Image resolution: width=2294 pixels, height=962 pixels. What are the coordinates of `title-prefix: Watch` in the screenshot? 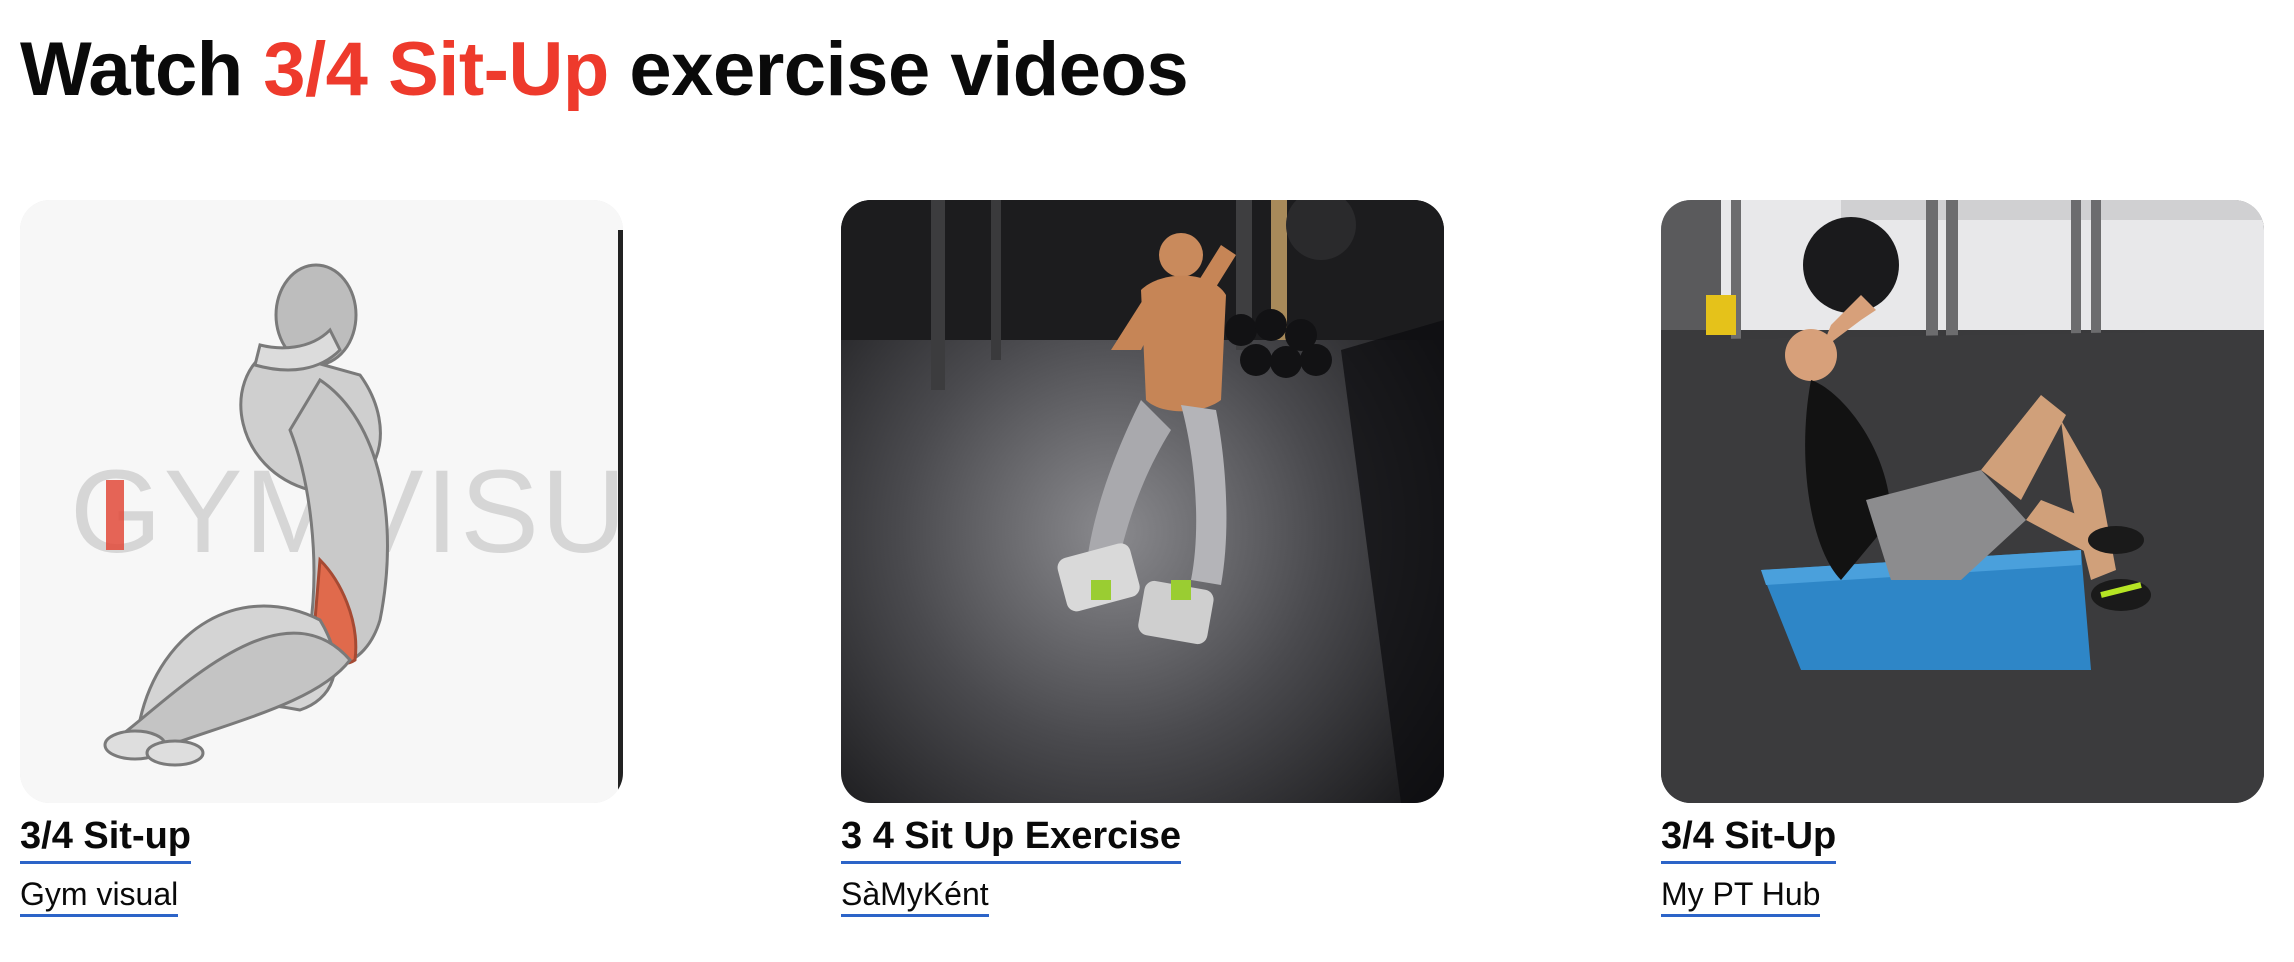 It's located at (142, 69).